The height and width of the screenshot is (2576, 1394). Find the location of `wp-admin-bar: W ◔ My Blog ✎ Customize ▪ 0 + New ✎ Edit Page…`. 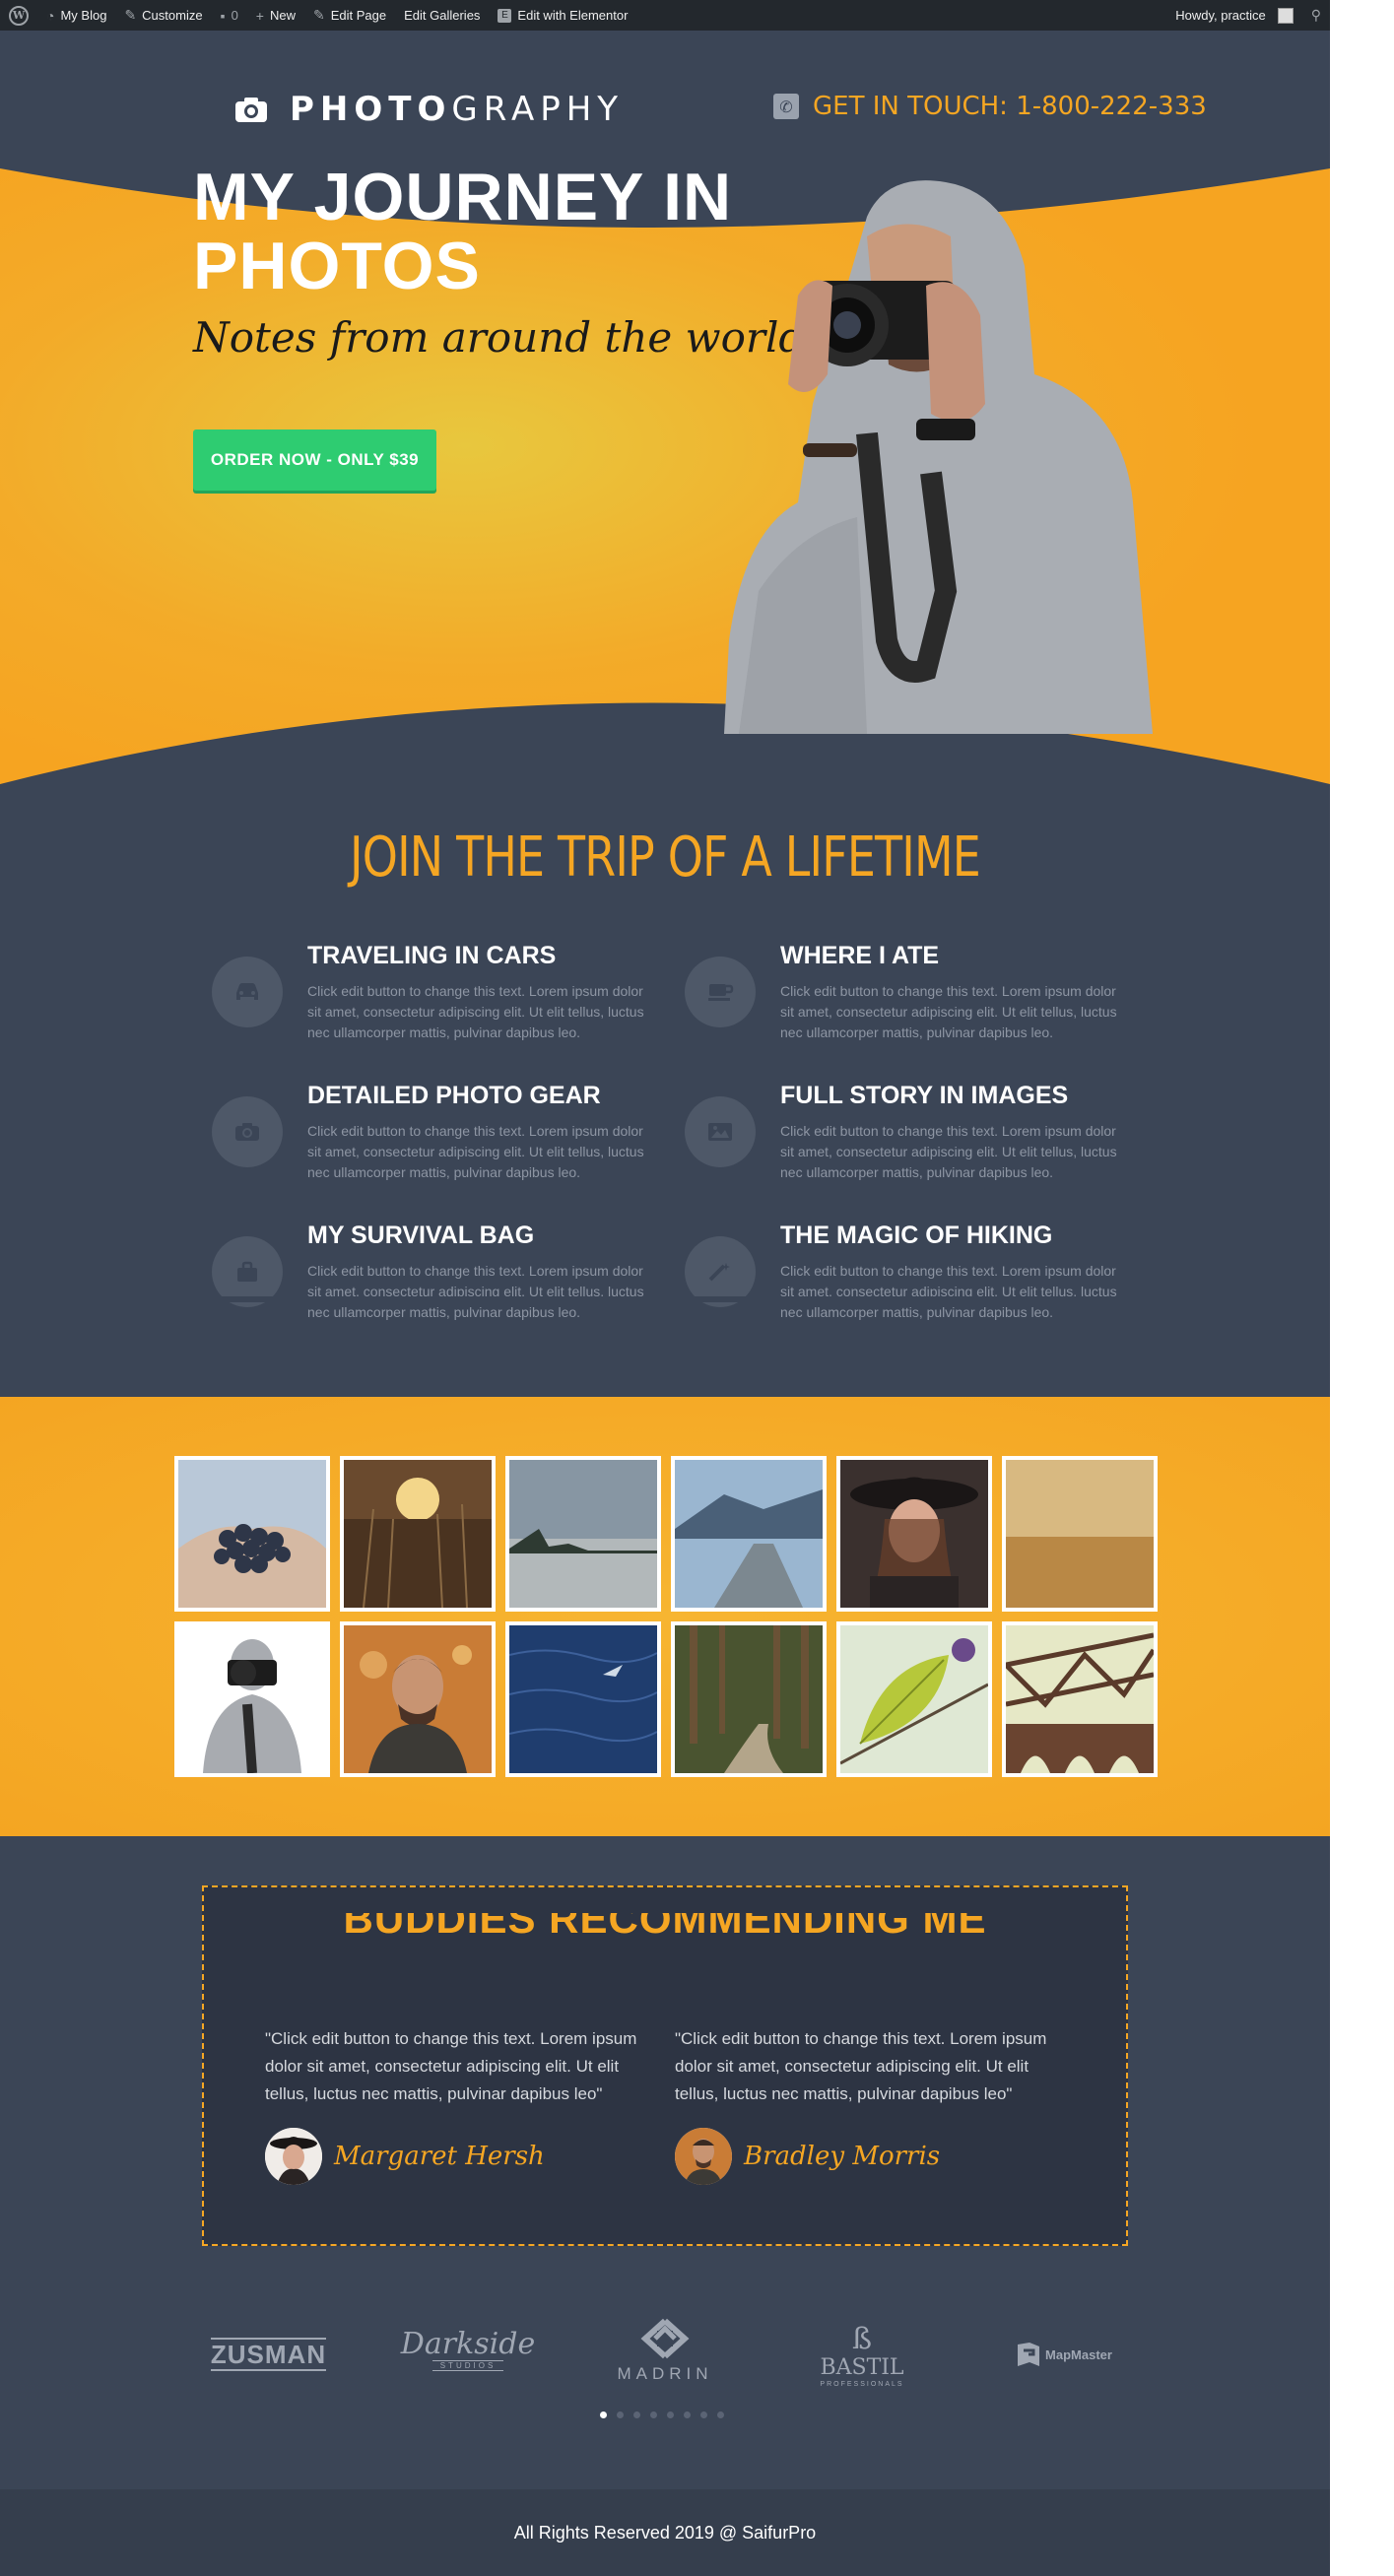

wp-admin-bar: W ◔ My Blog ✎ Customize ▪ 0 + New ✎ Edit Page… is located at coordinates (665, 16).